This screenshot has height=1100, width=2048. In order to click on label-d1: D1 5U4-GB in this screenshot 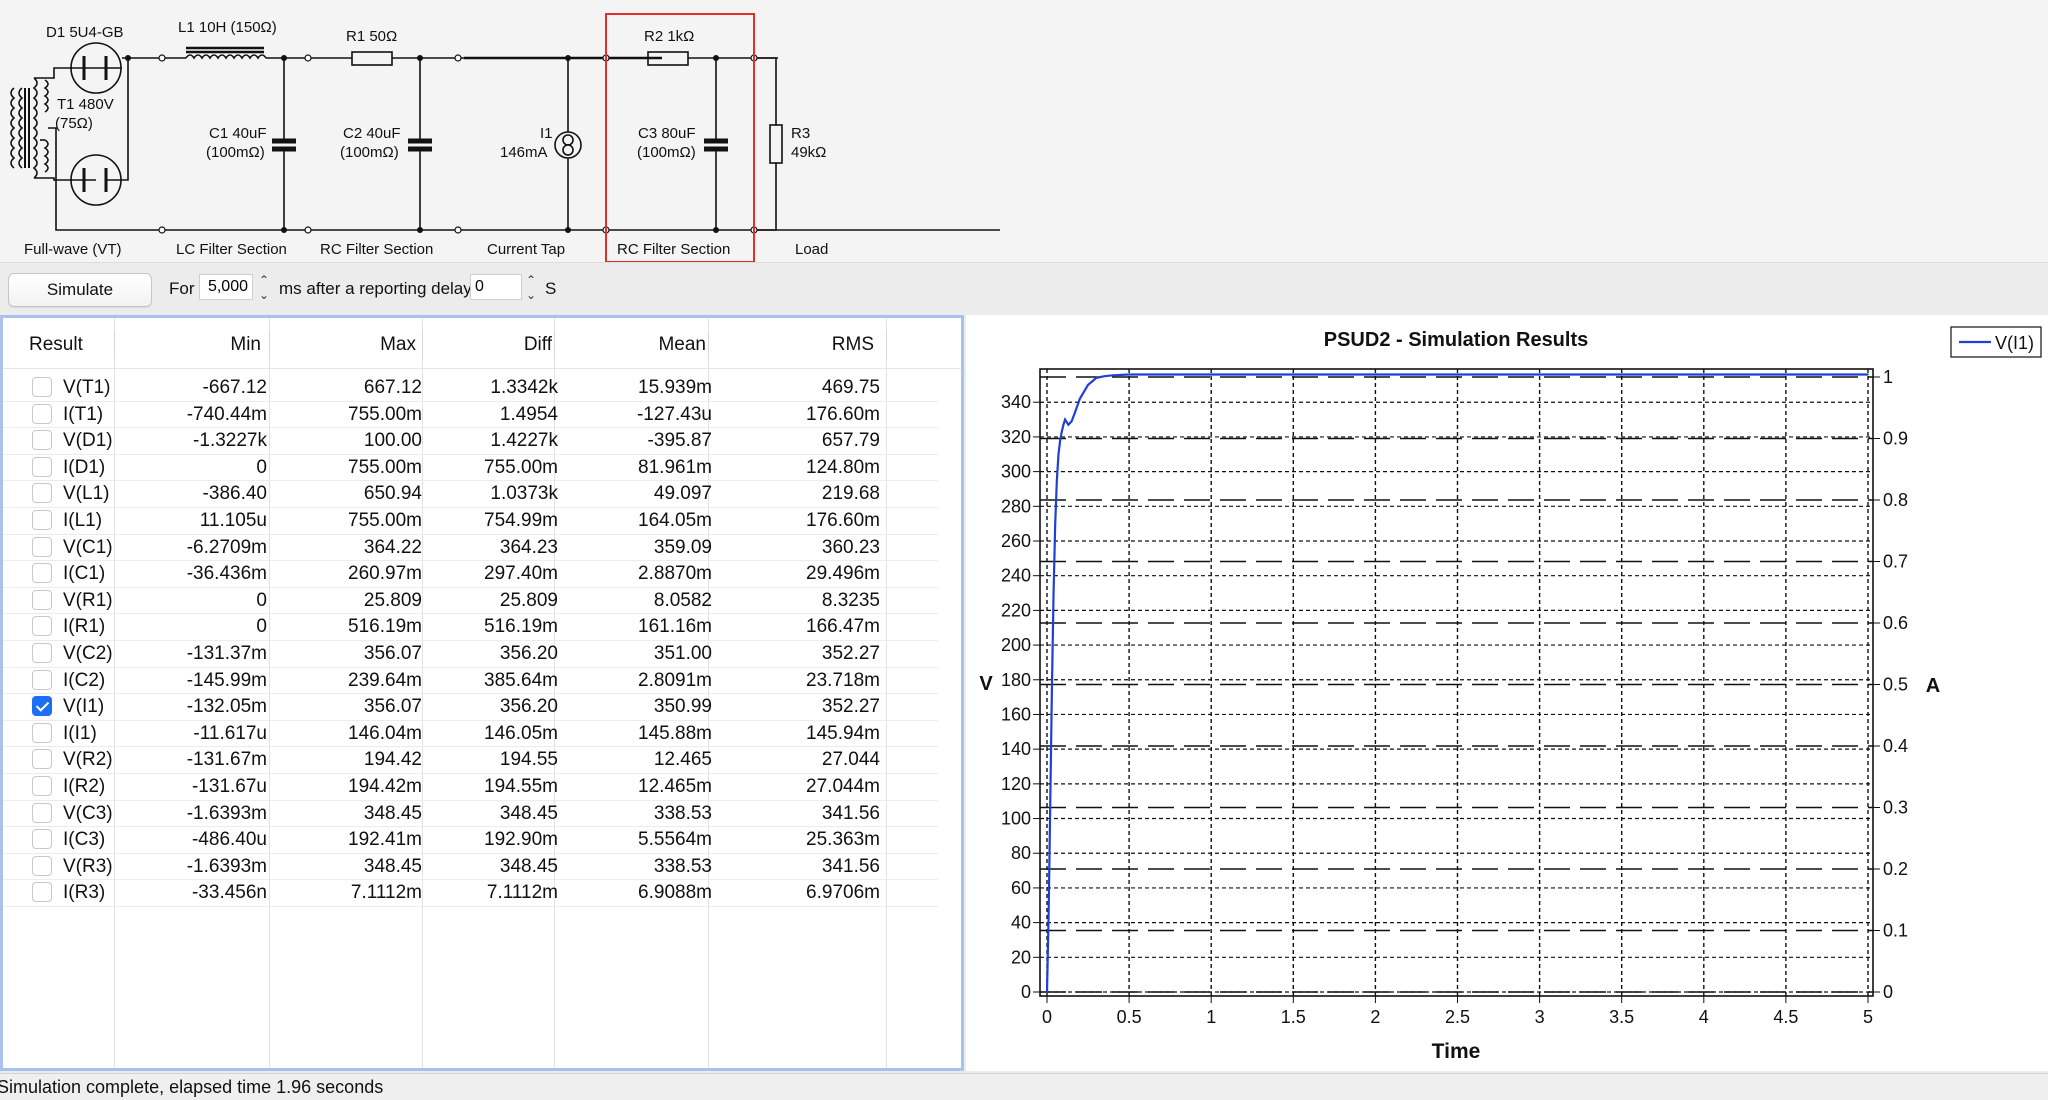, I will do `click(85, 32)`.